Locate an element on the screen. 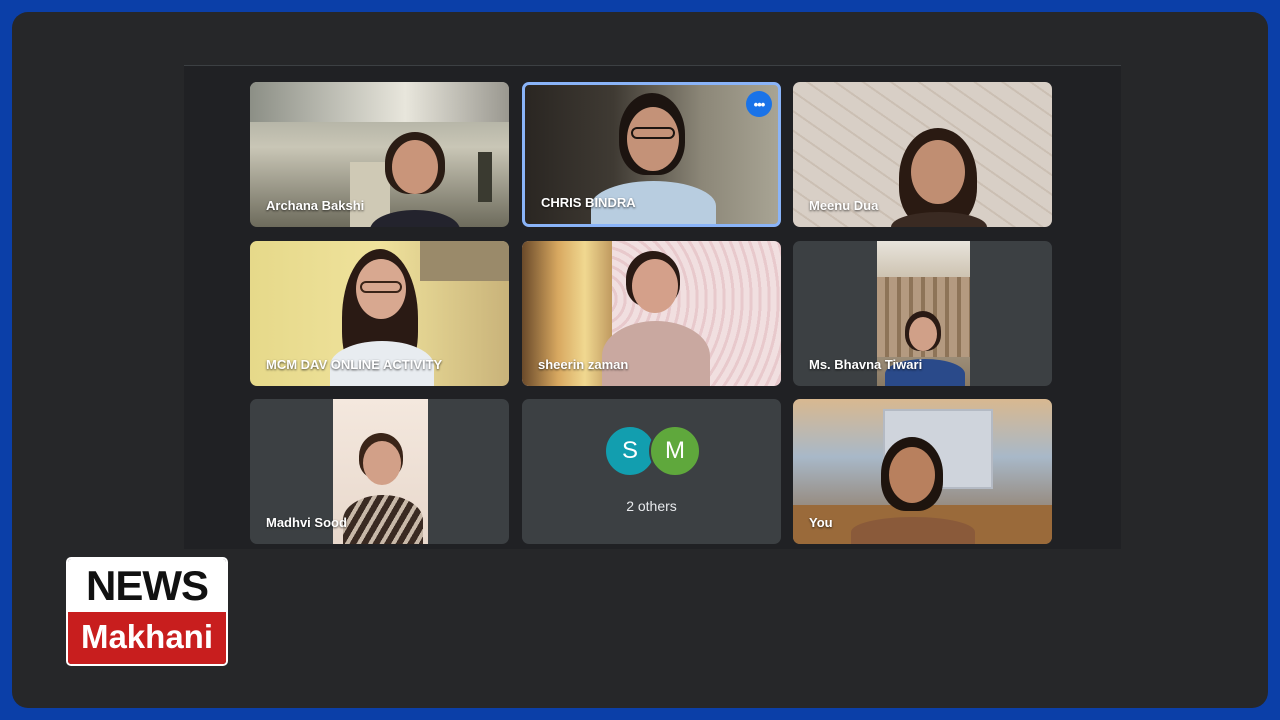 This screenshot has height=720, width=1280. participant-video-frame is located at coordinates (380, 471).